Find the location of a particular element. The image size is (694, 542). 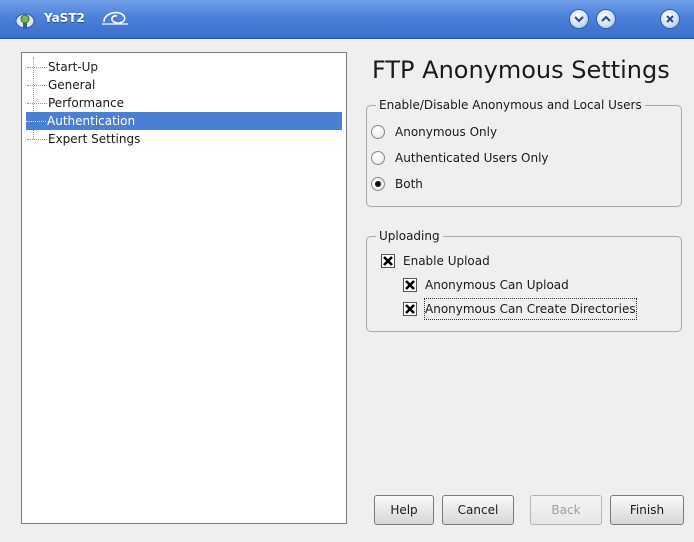

yast-app-icon is located at coordinates (25, 21).